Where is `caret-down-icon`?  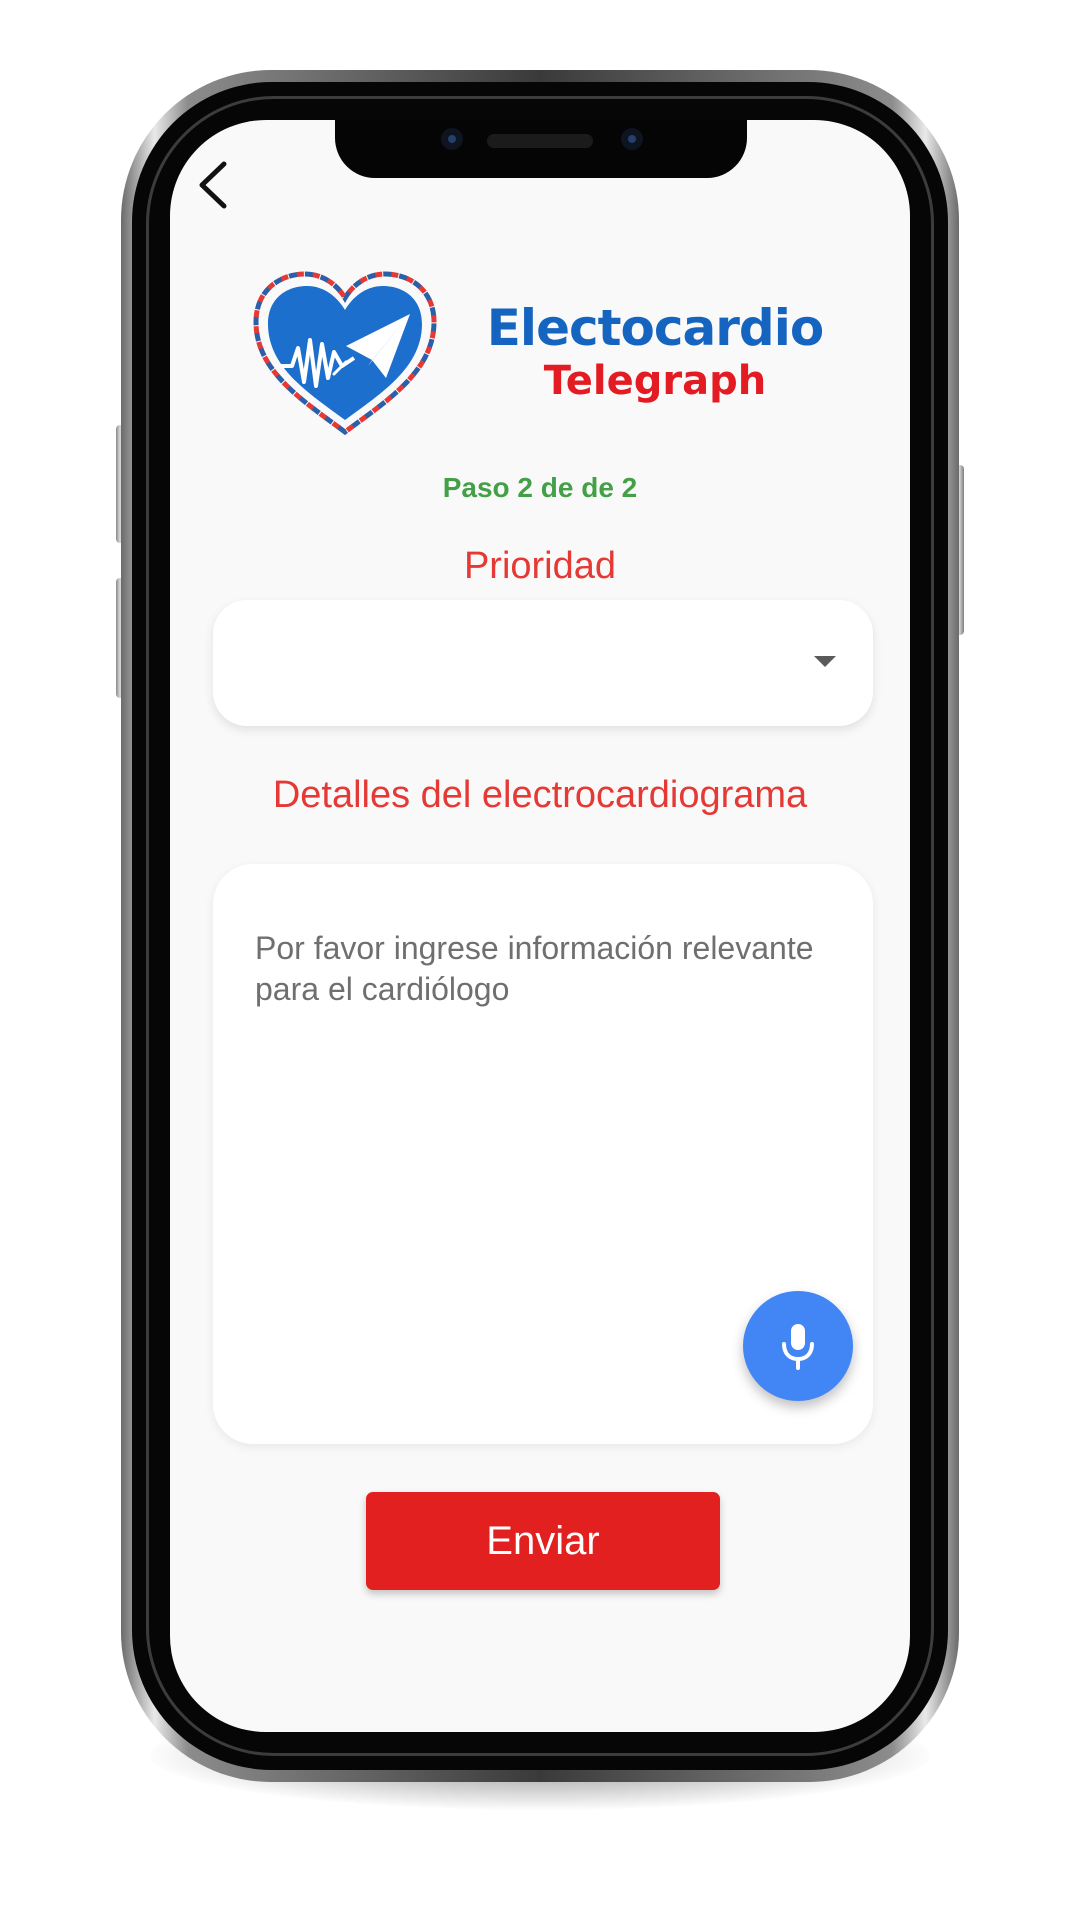
caret-down-icon is located at coordinates (825, 661).